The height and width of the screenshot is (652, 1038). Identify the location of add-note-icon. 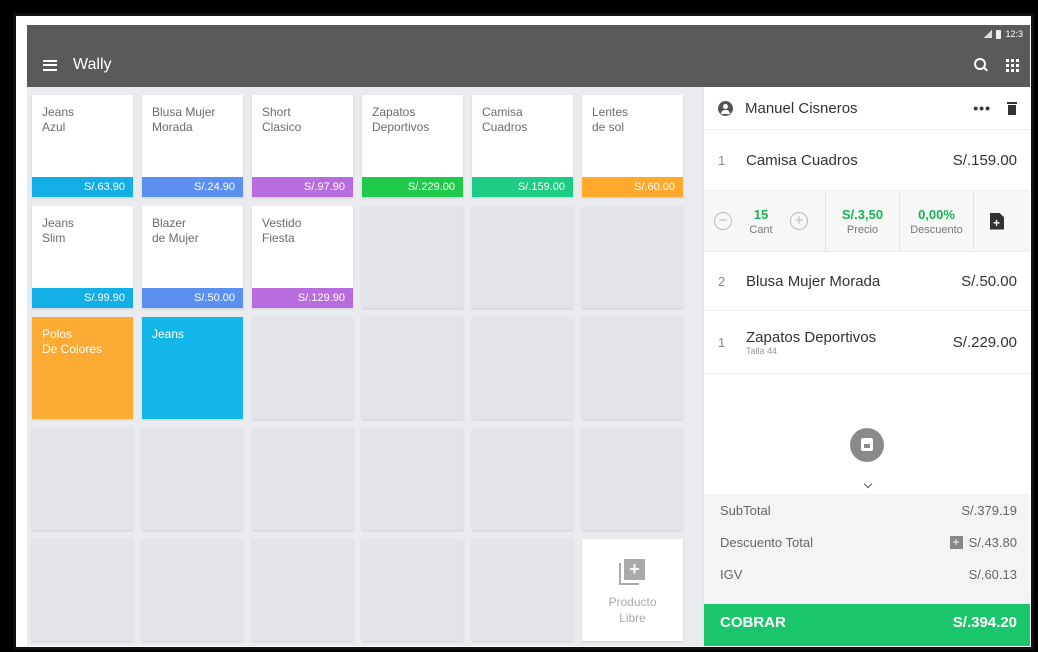
(997, 221).